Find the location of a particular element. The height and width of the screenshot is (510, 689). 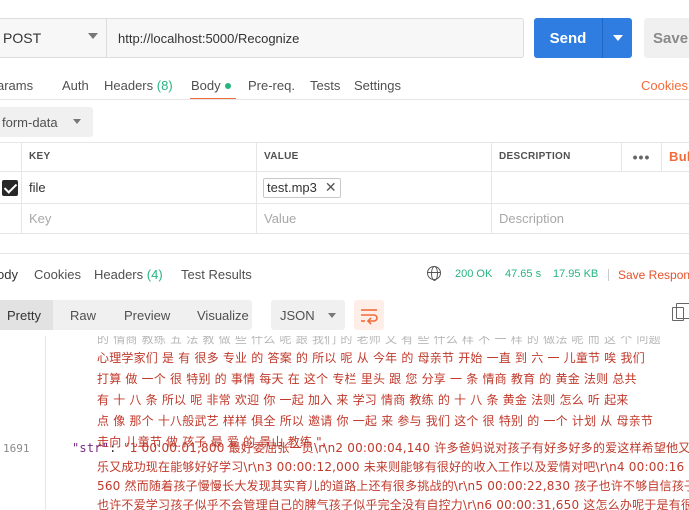

tab-test-results: Test Results is located at coordinates (216, 274).